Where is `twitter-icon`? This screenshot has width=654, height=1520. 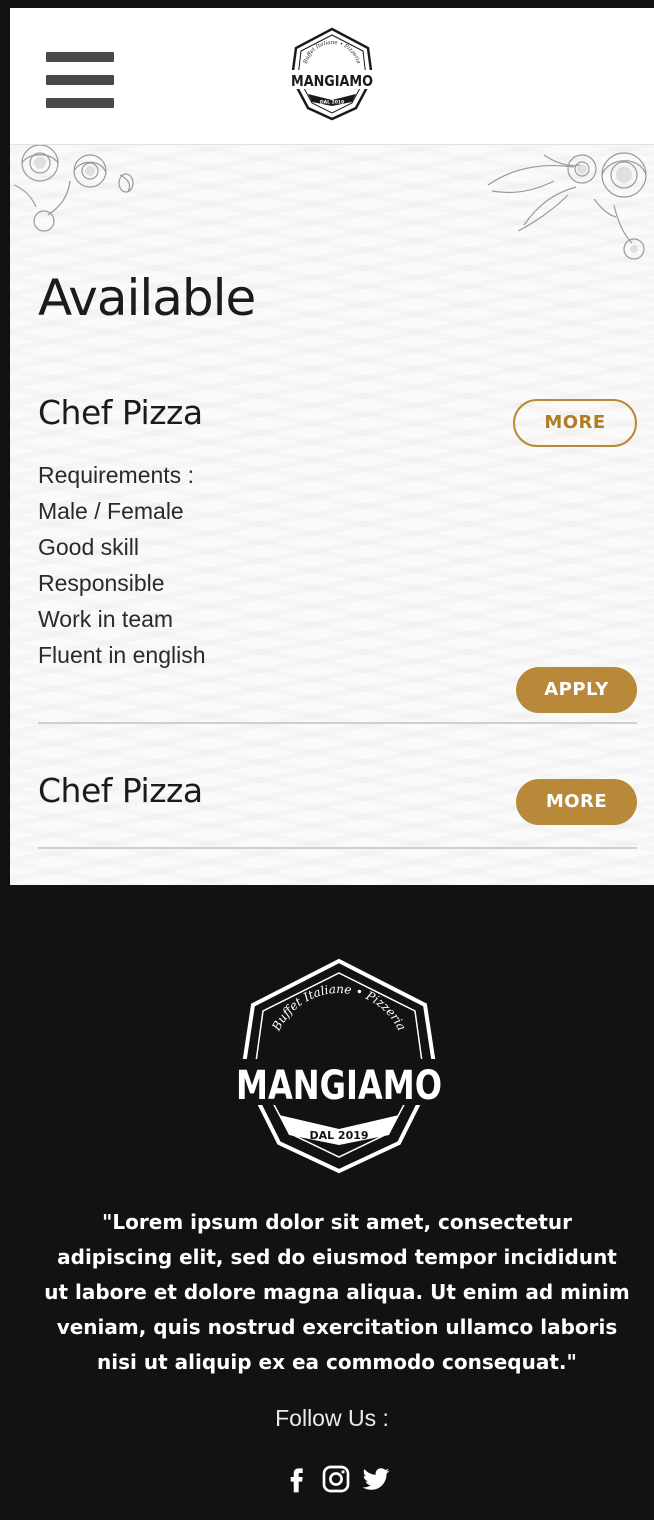
twitter-icon is located at coordinates (376, 1479).